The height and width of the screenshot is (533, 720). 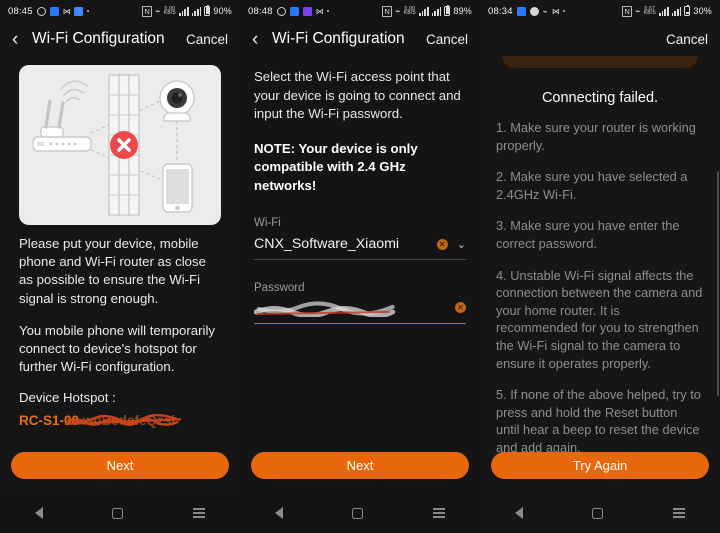 I want to click on status-bar-right: N ⌁ 0.00 KB/S 89%, so click(x=427, y=10).